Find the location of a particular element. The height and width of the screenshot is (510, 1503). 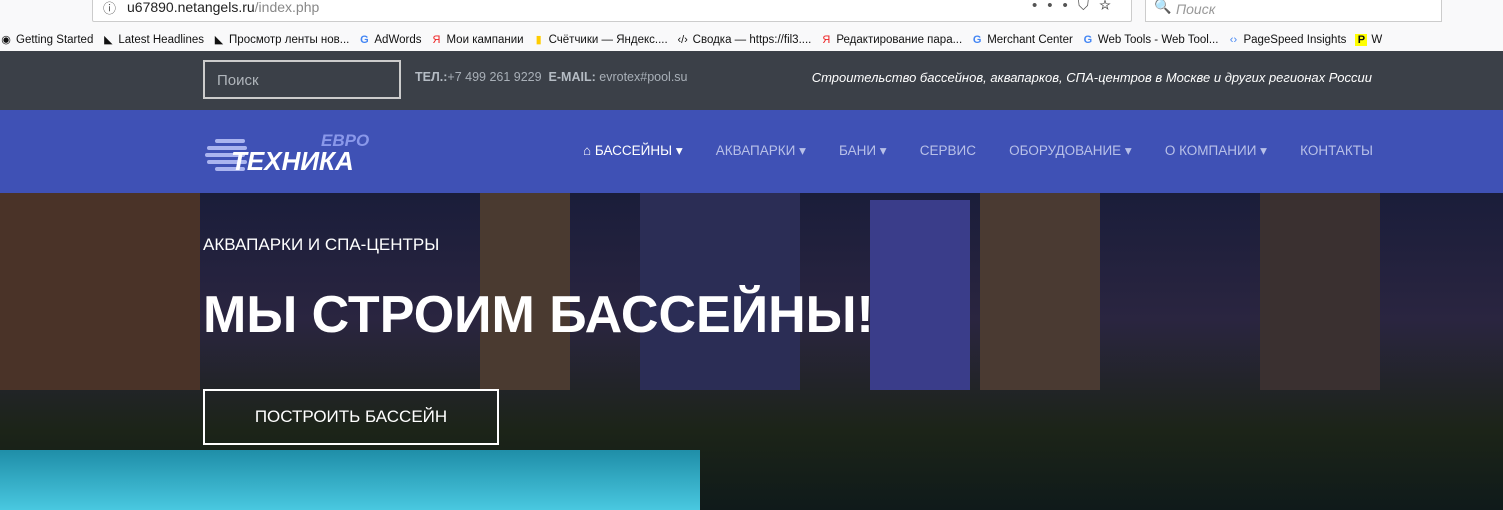

address-bar: ⓘ u67890.netangels.ru/index.php •••⛉☆ is located at coordinates (612, 11).